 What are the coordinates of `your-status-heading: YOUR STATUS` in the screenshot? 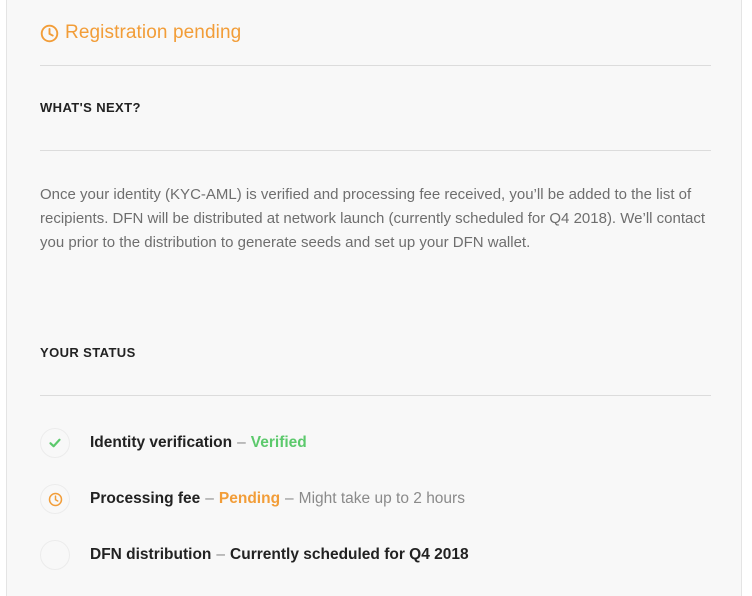 It's located at (88, 352).